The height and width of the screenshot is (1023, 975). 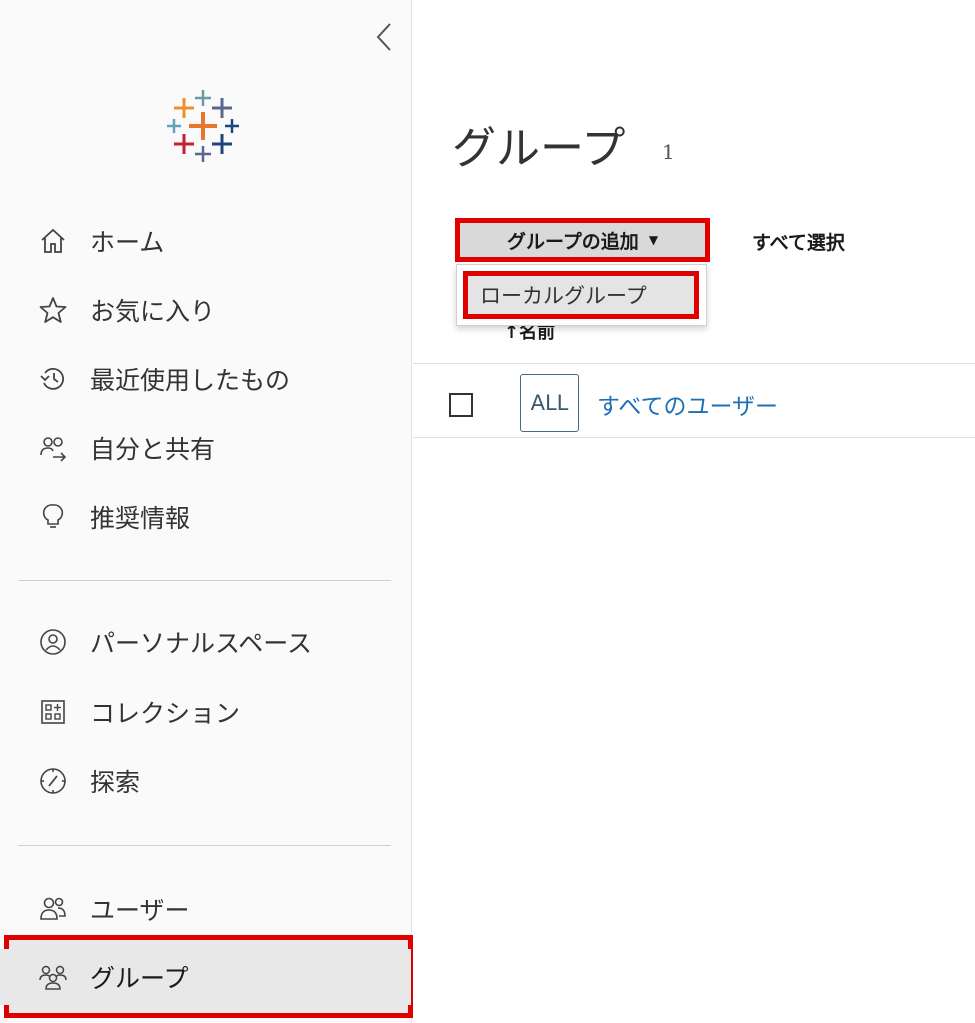 I want to click on page-title: グループ, so click(x=539, y=148).